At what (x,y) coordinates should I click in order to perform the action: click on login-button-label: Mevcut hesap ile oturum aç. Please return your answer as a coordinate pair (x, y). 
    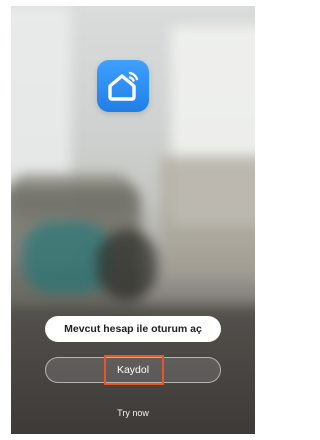
    Looking at the image, I should click on (133, 329).